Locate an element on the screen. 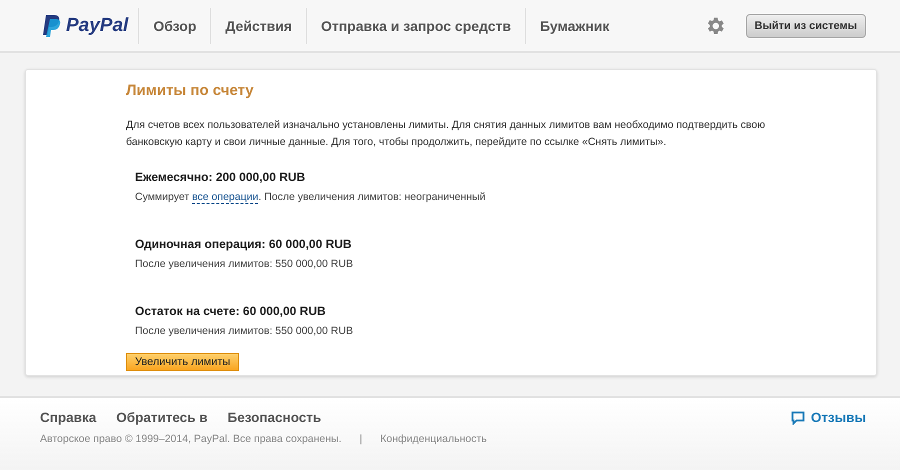  limit-heading: Ежемесячно: 200 000,00 RUB is located at coordinates (220, 177).